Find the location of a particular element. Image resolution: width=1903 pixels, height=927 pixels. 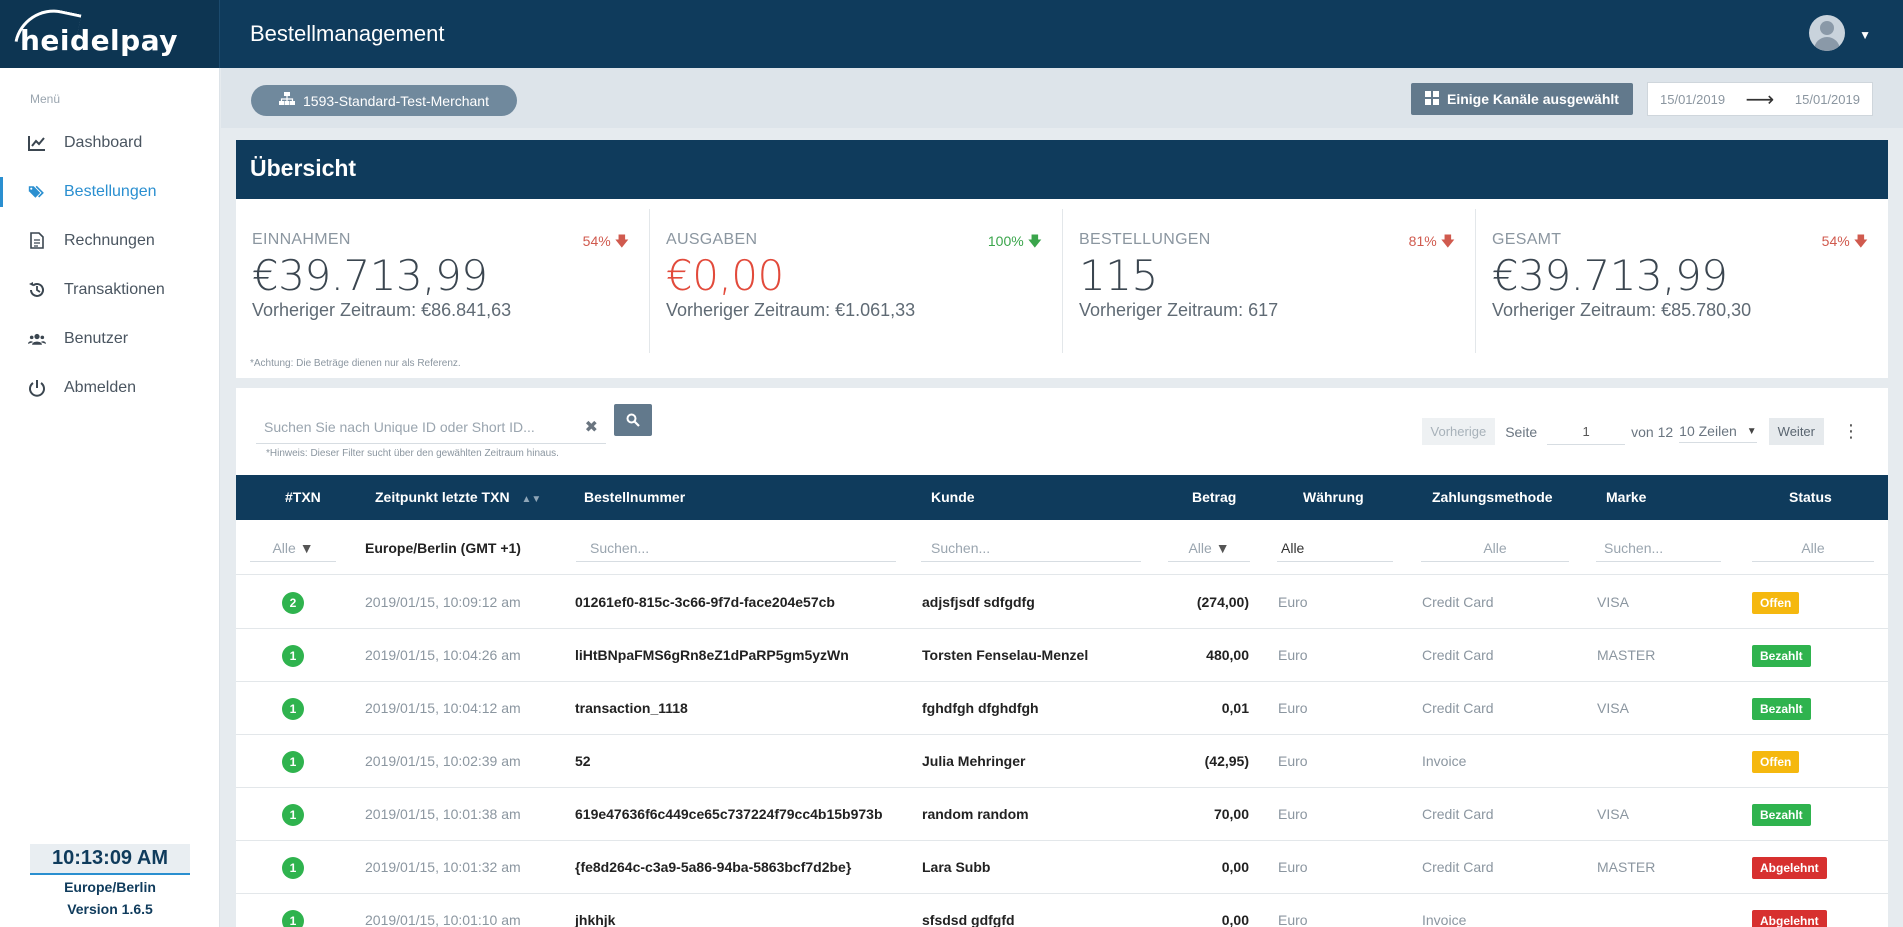

sidebar-item-abmelden: Abmelden is located at coordinates (109, 387).